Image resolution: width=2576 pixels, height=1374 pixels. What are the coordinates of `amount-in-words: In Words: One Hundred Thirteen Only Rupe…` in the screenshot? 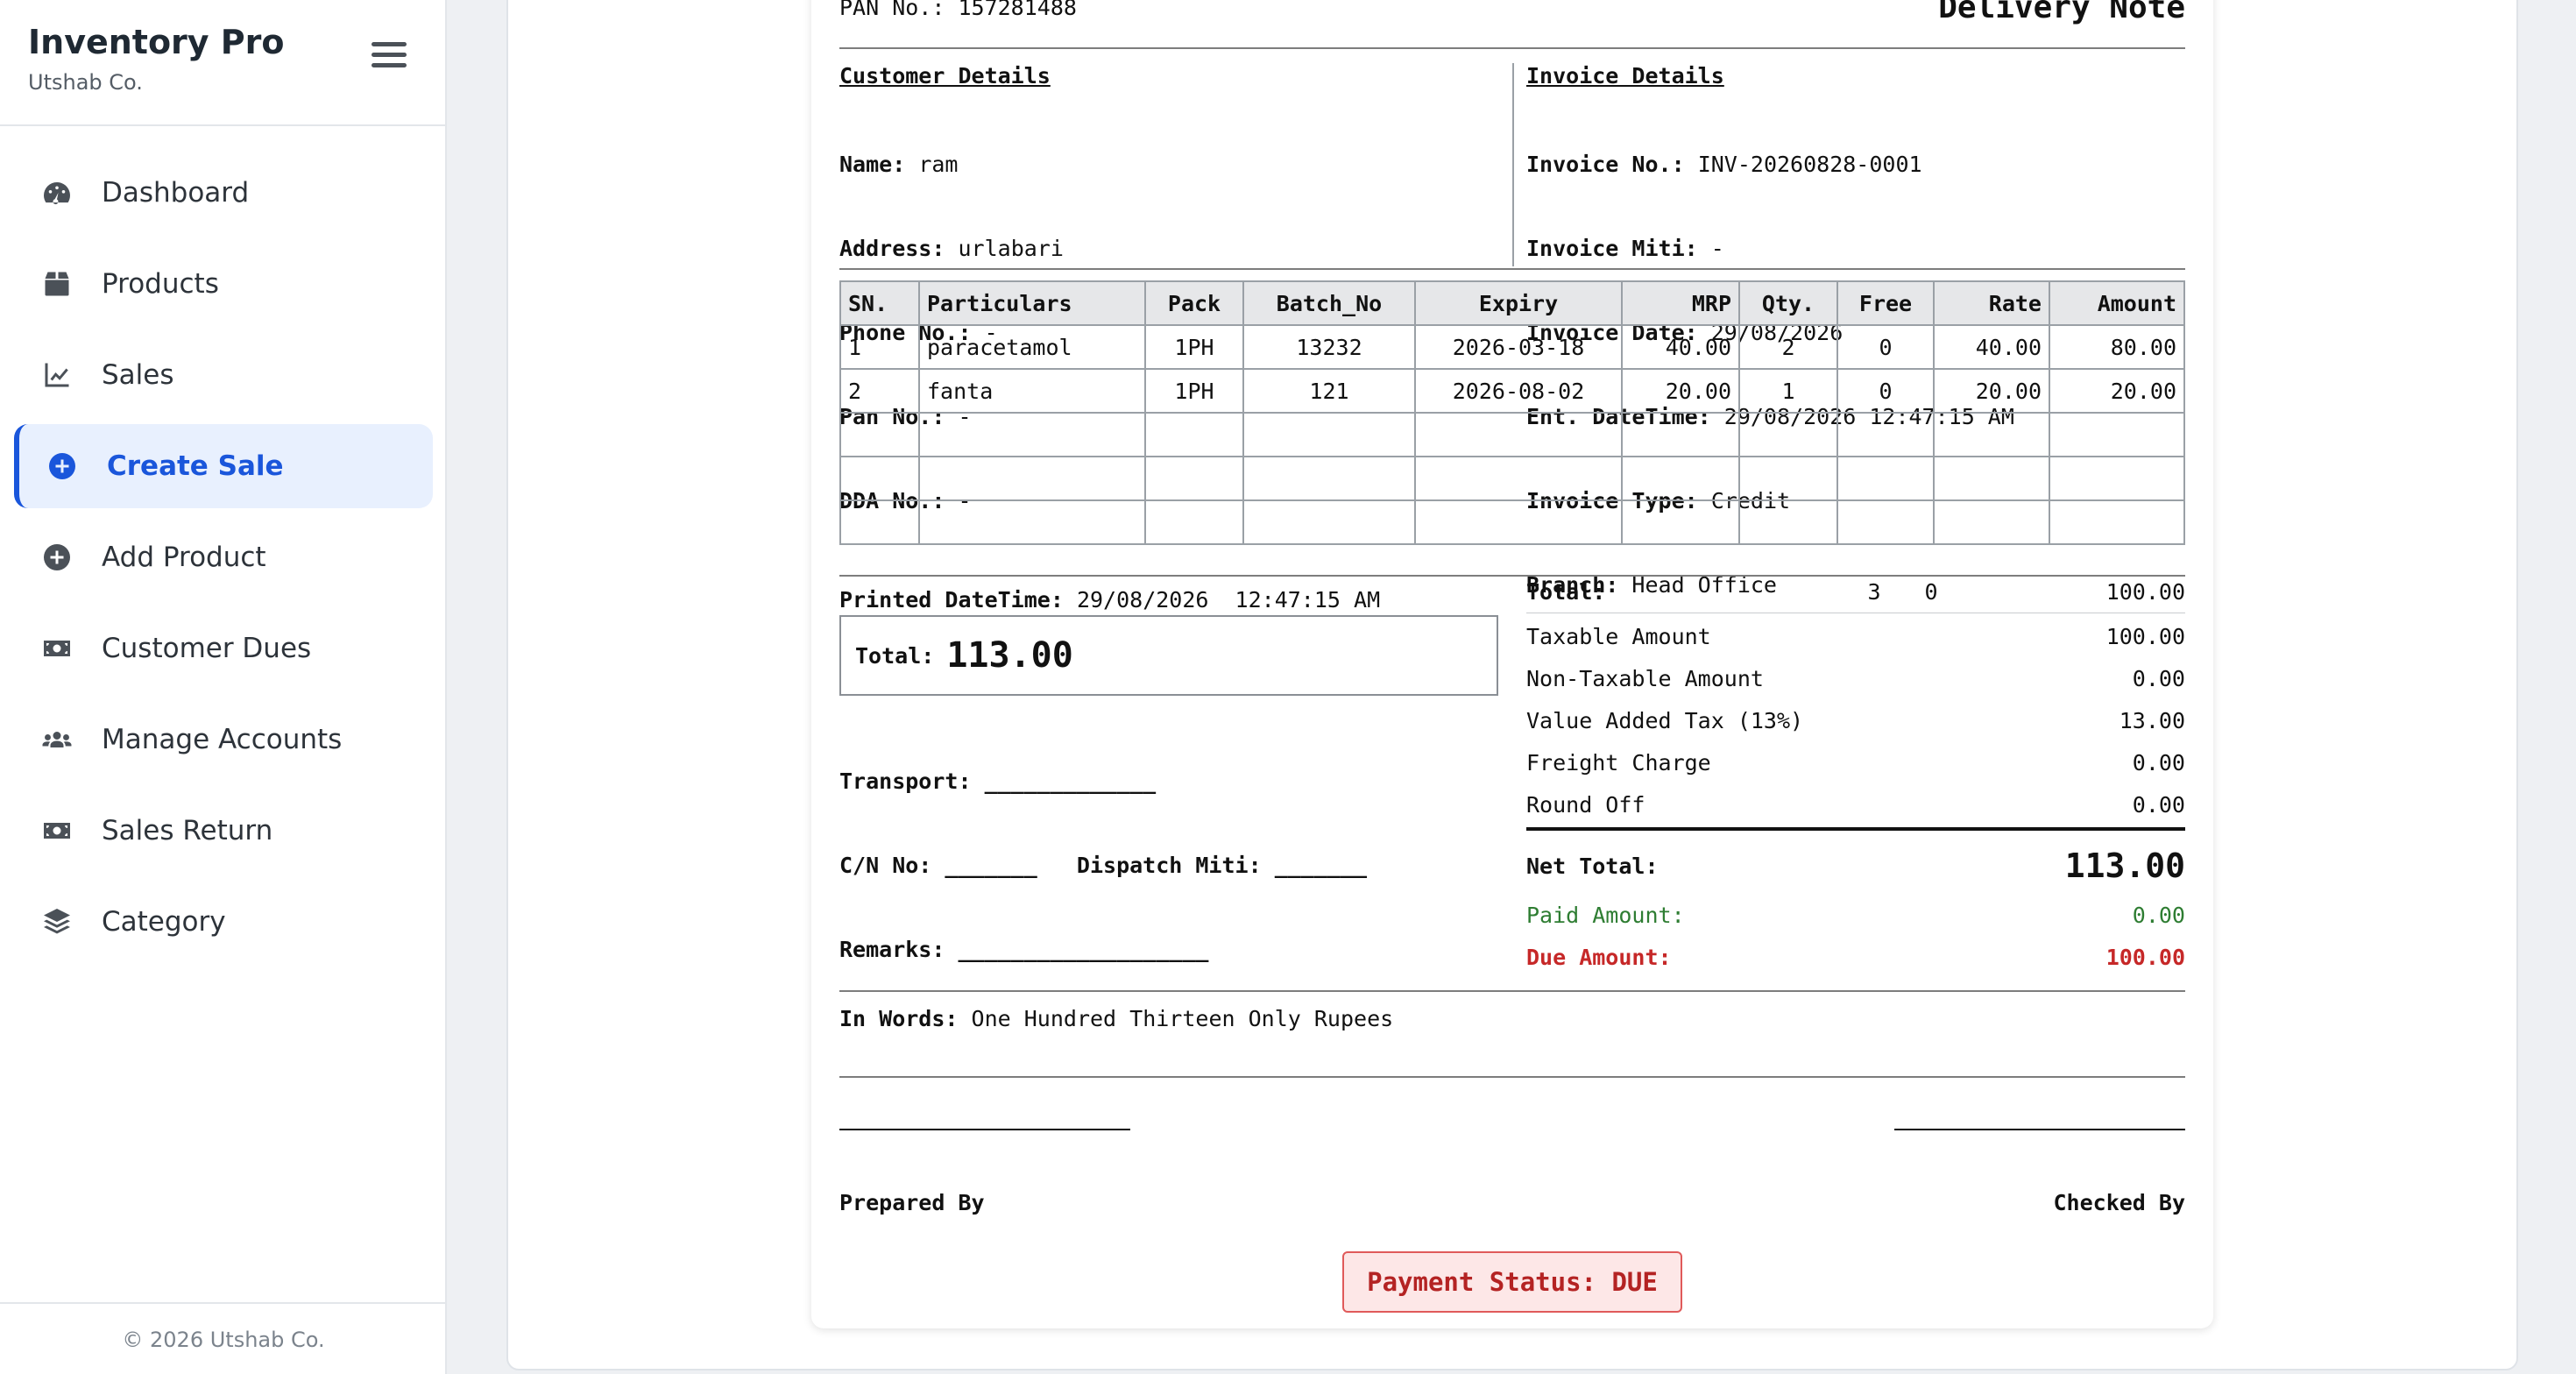 It's located at (1116, 1018).